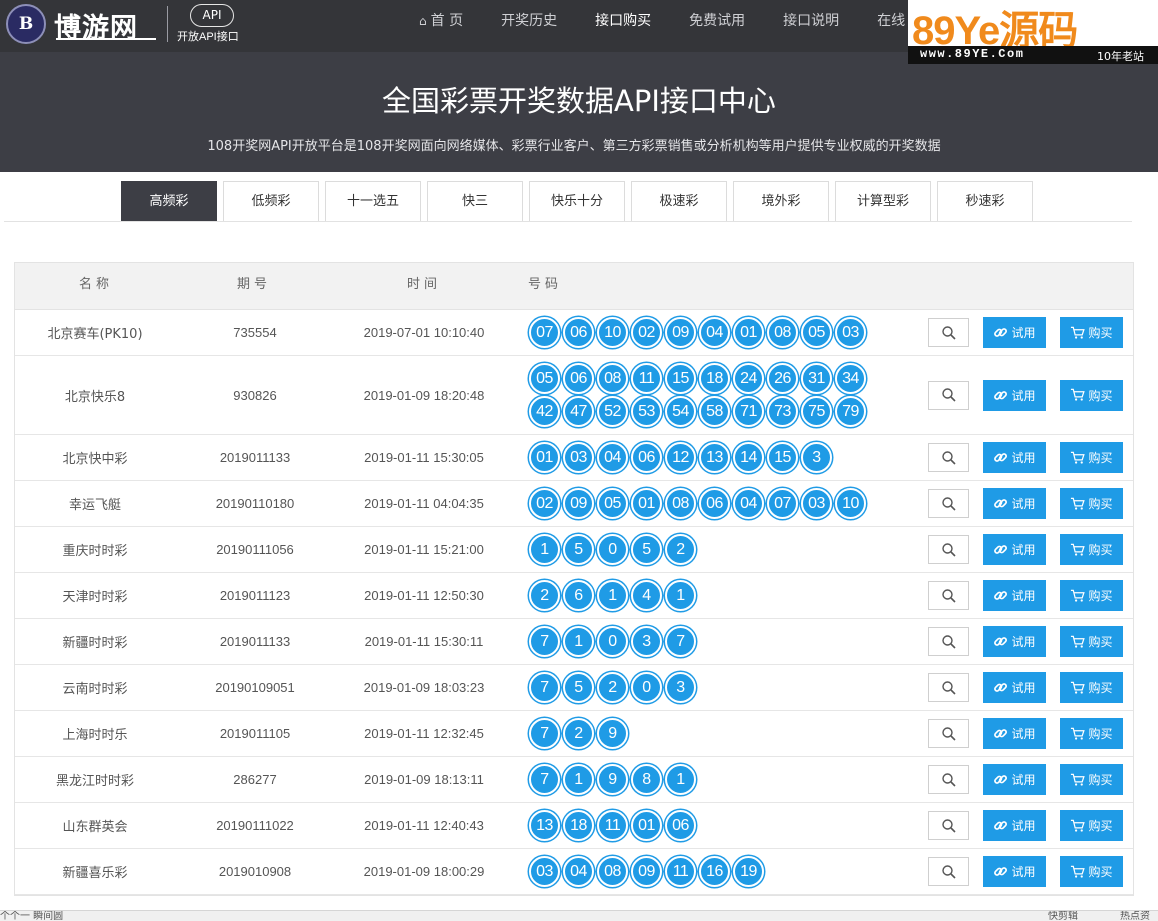 The height and width of the screenshot is (921, 1158). I want to click on tab-1: 低频彩, so click(271, 201).